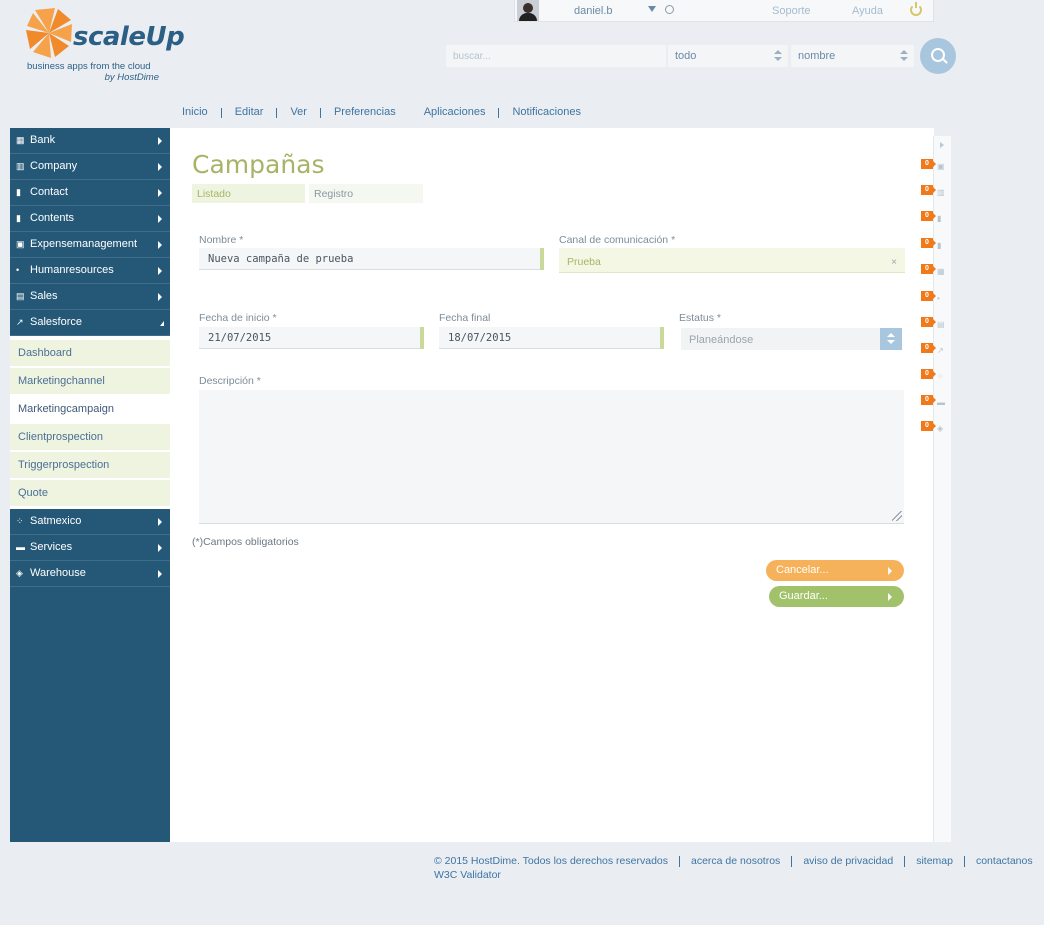 Image resolution: width=1044 pixels, height=925 pixels. Describe the element at coordinates (90, 141) in the screenshot. I see `sidebar-item-bank: ▦ Bank` at that location.